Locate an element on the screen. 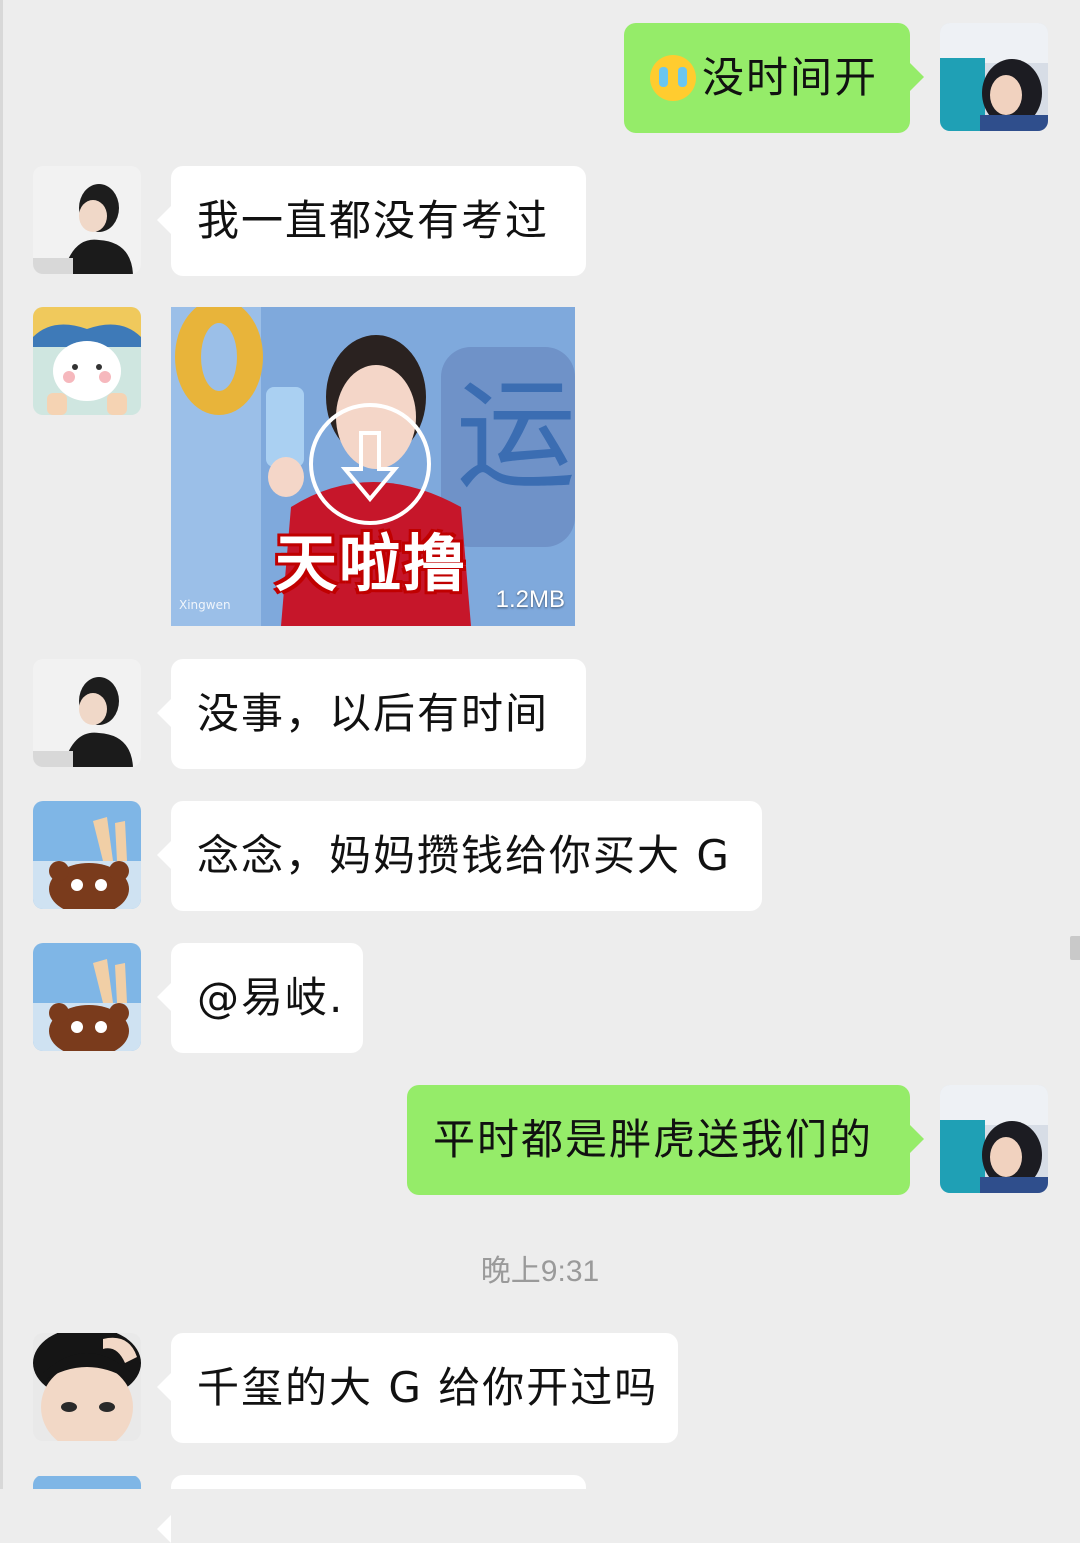  message-text: 念念，妈妈攒钱给你买大 G is located at coordinates (464, 855).